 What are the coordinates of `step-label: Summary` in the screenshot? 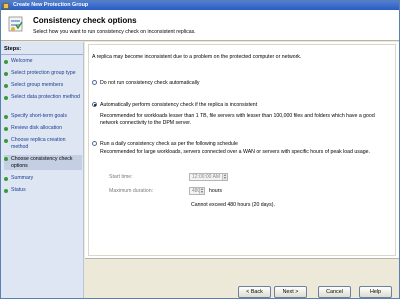 It's located at (22, 178).